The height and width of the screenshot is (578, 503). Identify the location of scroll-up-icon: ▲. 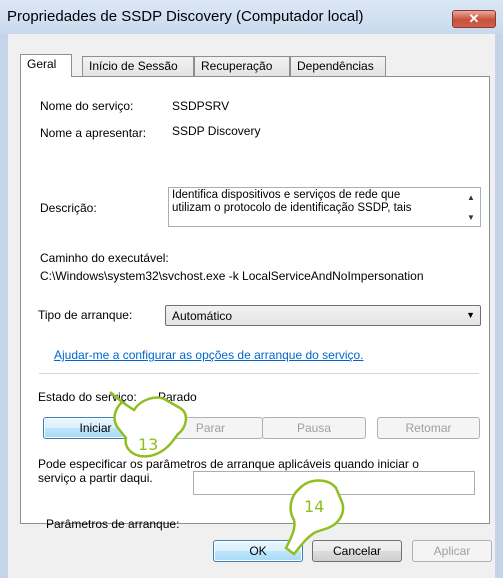
(471, 197).